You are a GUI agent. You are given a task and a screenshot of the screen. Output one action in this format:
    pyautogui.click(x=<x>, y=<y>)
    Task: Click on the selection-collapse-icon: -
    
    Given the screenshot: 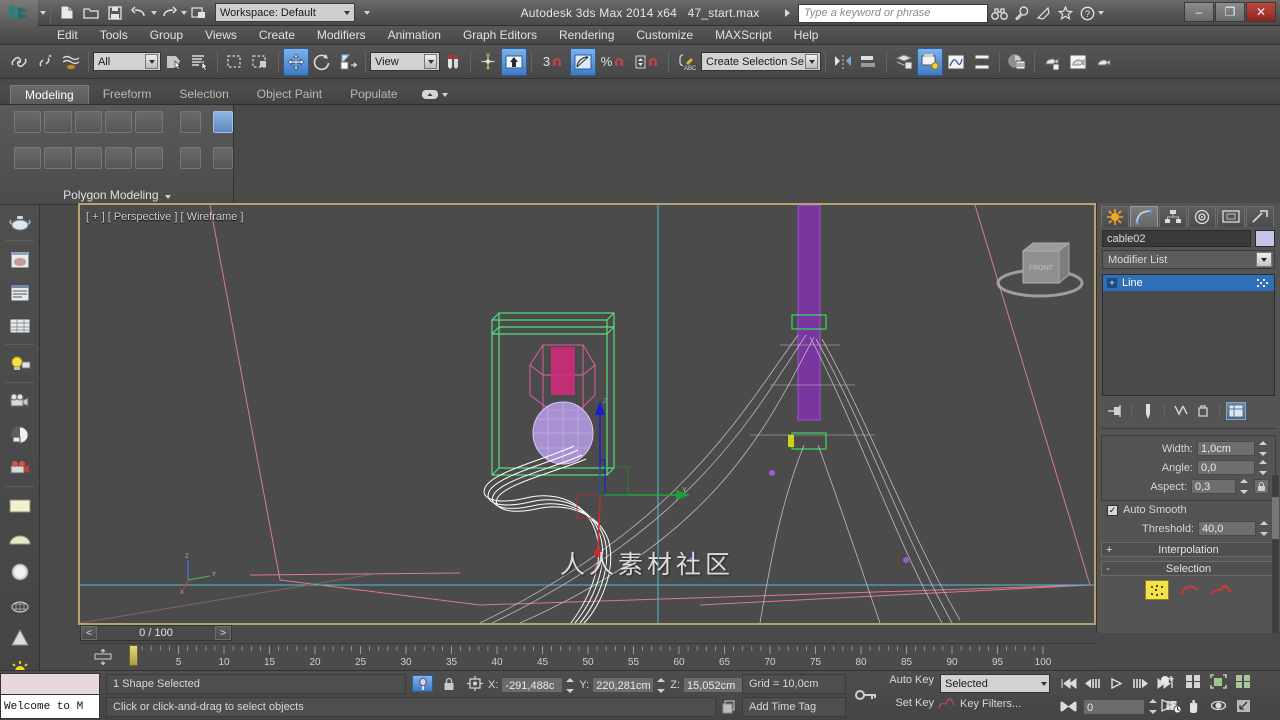 What is the action you would take?
    pyautogui.click(x=1108, y=569)
    